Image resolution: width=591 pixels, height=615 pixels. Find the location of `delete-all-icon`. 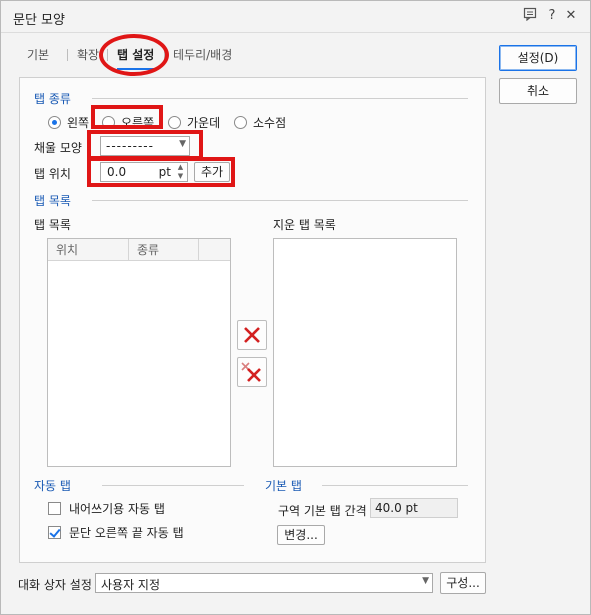

delete-all-icon is located at coordinates (251, 372).